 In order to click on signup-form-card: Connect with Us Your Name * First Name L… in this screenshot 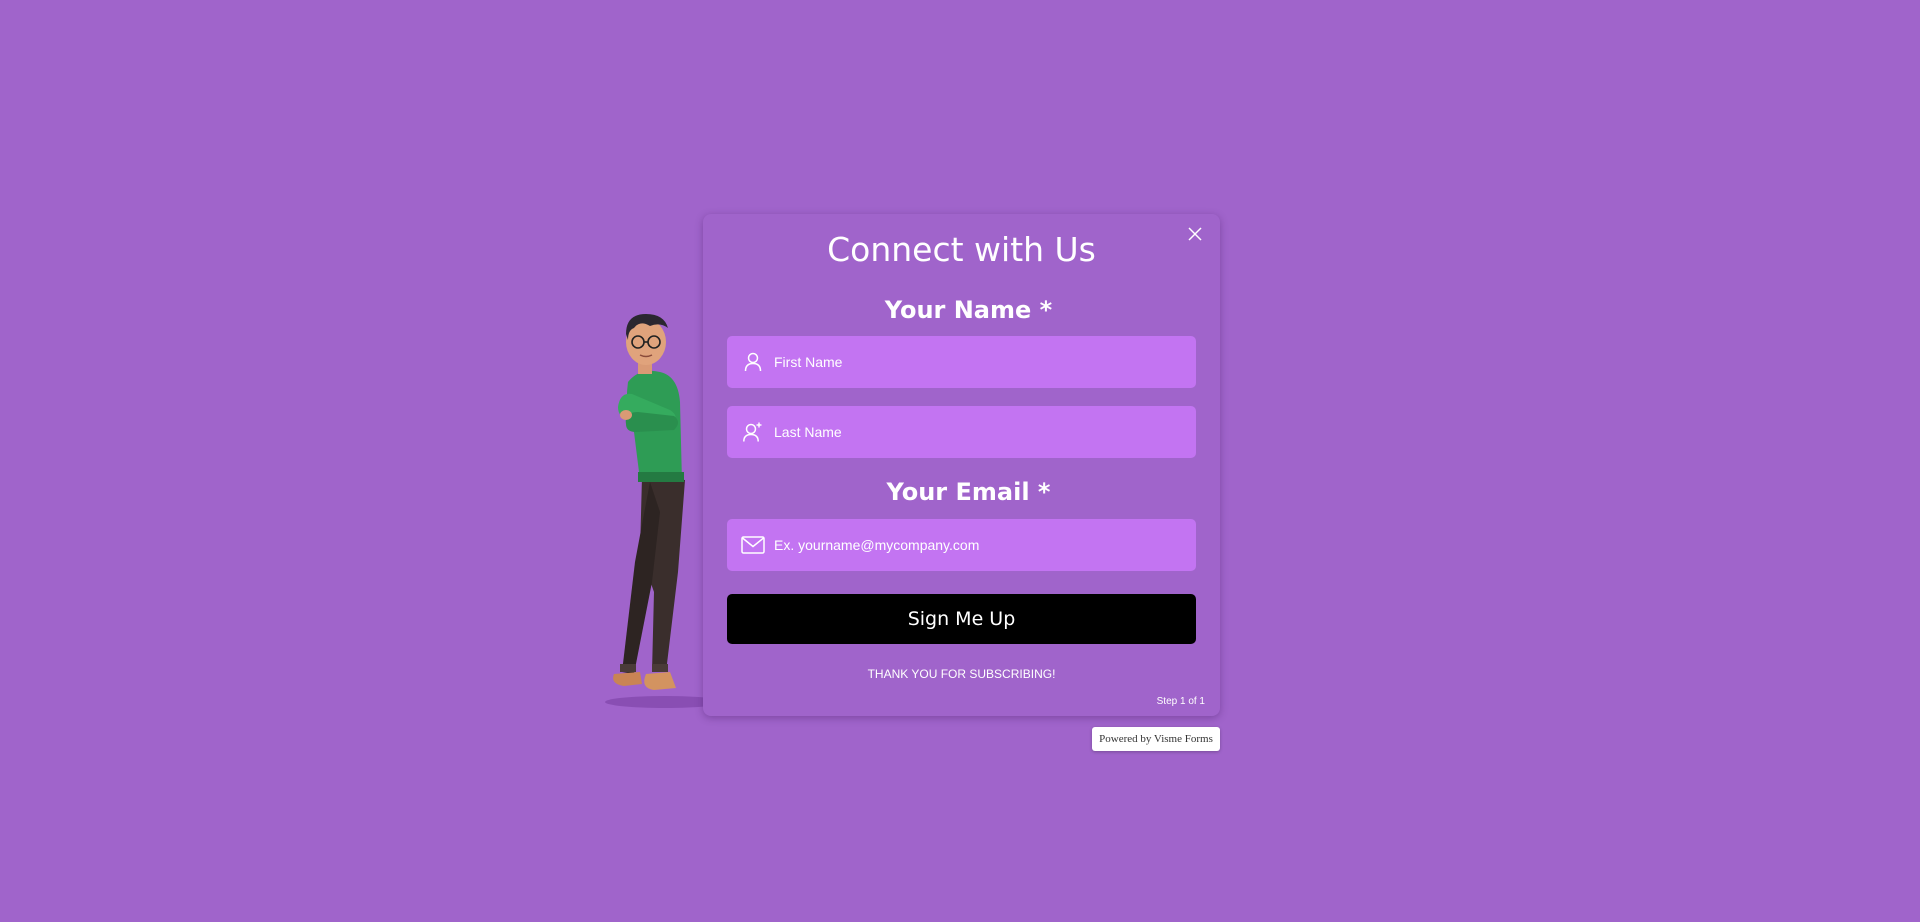, I will do `click(961, 465)`.